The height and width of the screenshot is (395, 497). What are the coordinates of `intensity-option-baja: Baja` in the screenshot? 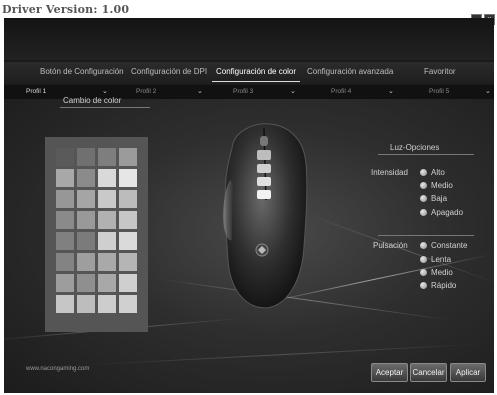 It's located at (439, 198).